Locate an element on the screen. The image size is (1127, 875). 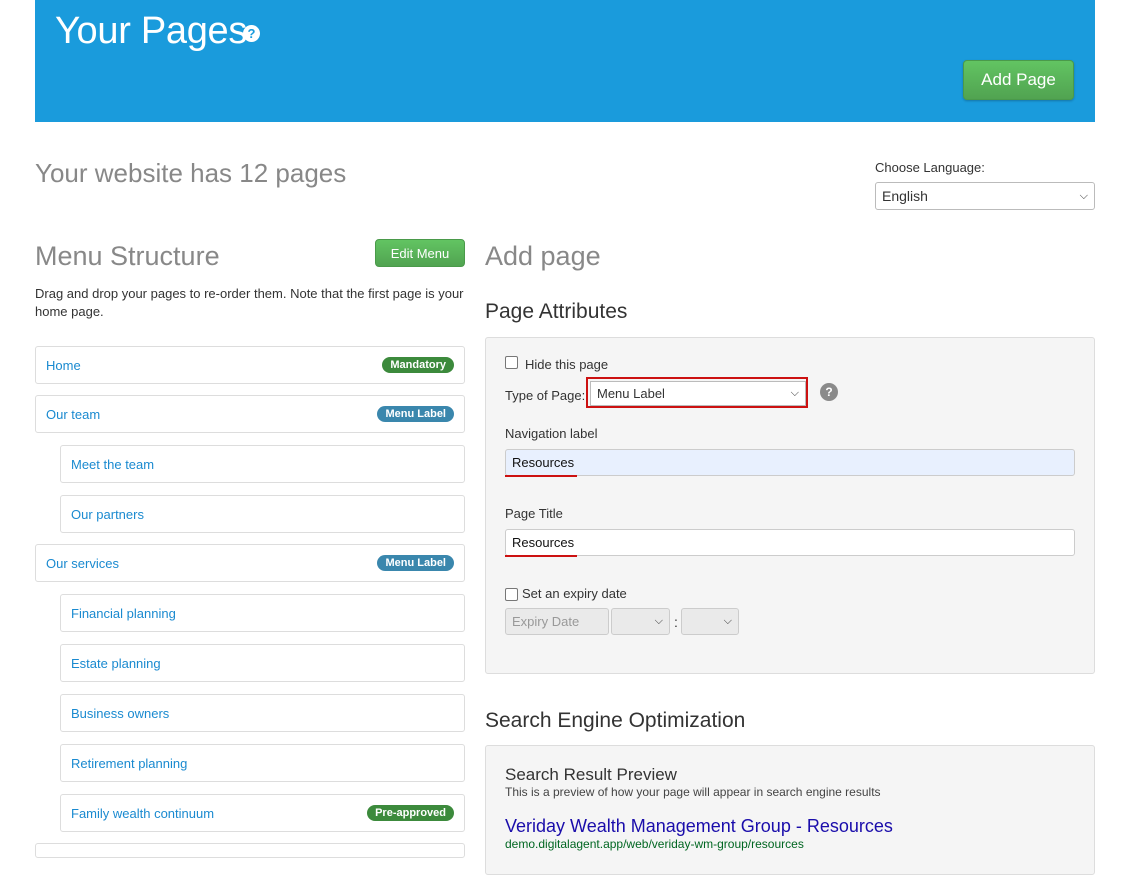
menu-item-label: Business owners is located at coordinates (120, 713).